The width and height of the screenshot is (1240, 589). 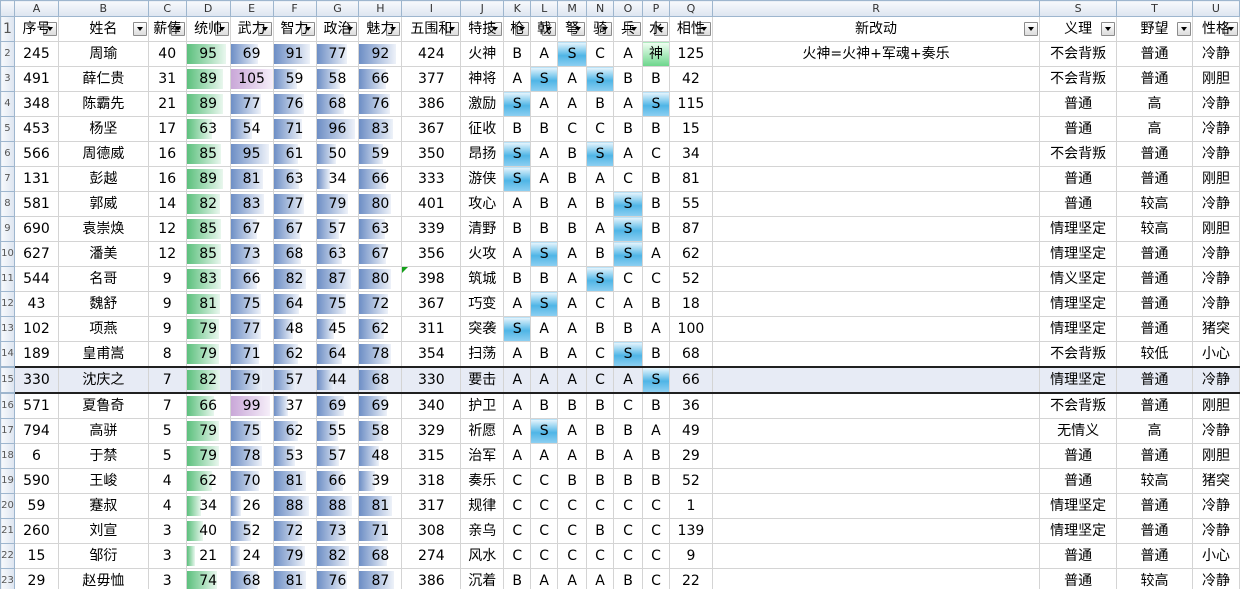 I want to click on cell-skill: 护卫, so click(x=482, y=405).